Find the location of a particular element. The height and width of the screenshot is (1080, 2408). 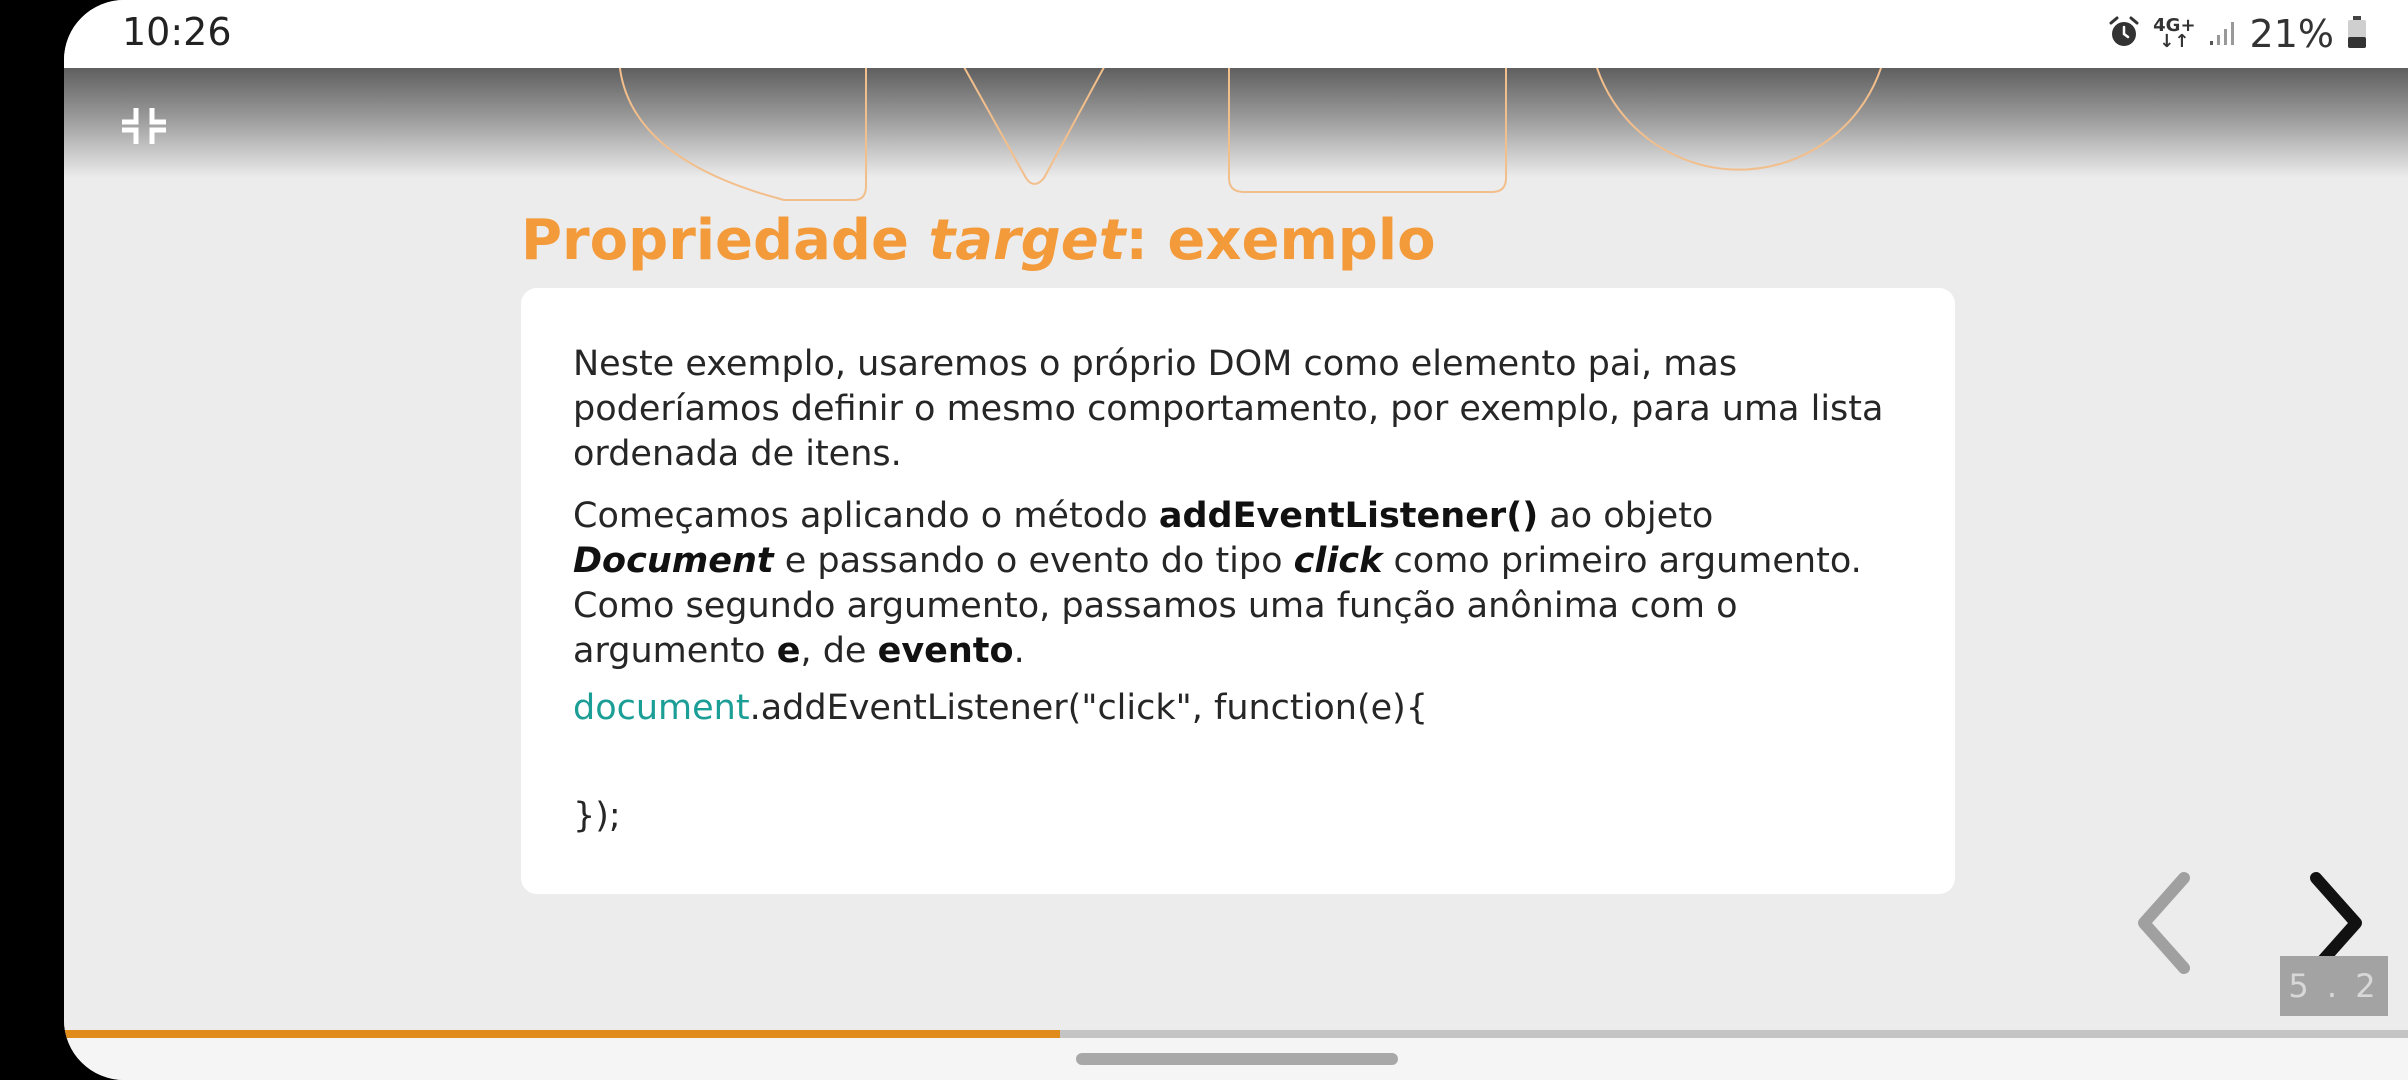

bold-term-evento: evento is located at coordinates (945, 651).